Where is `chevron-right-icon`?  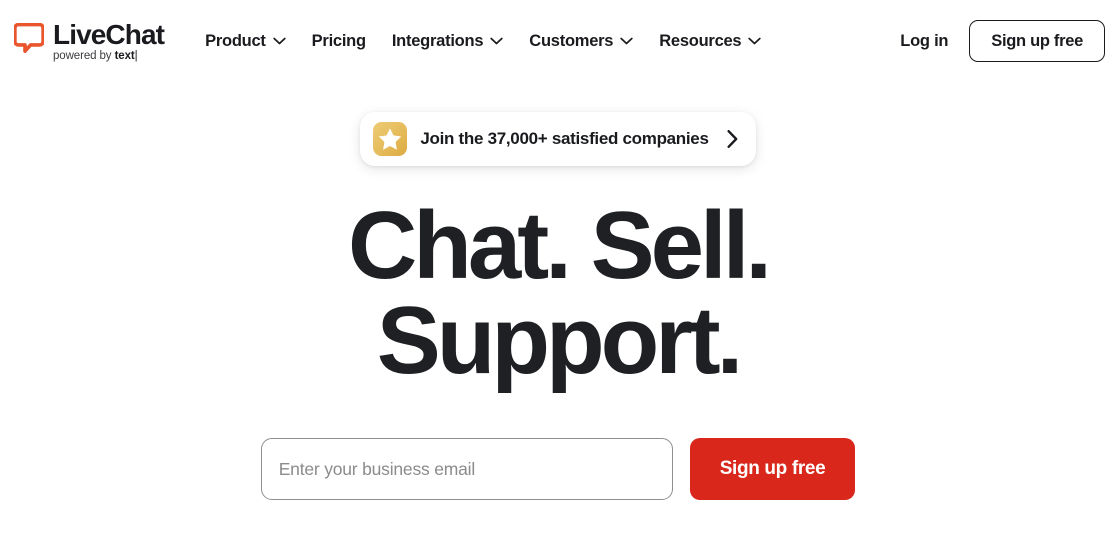
chevron-right-icon is located at coordinates (730, 139).